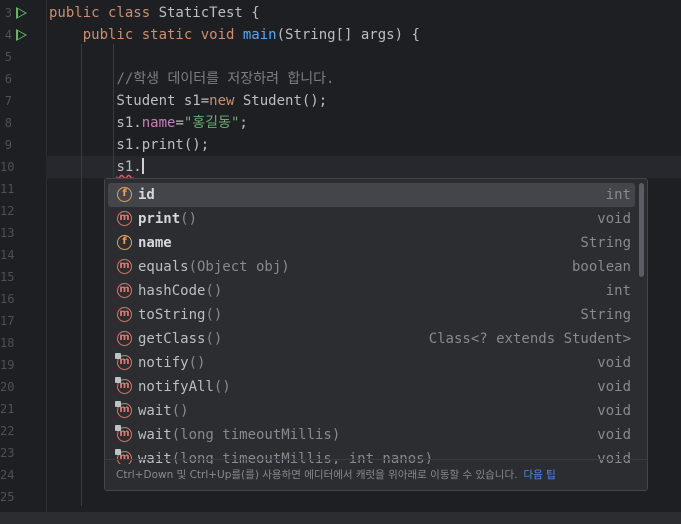 This screenshot has height=524, width=681. Describe the element at coordinates (211, 123) in the screenshot. I see `code-token: "홍길동"` at that location.